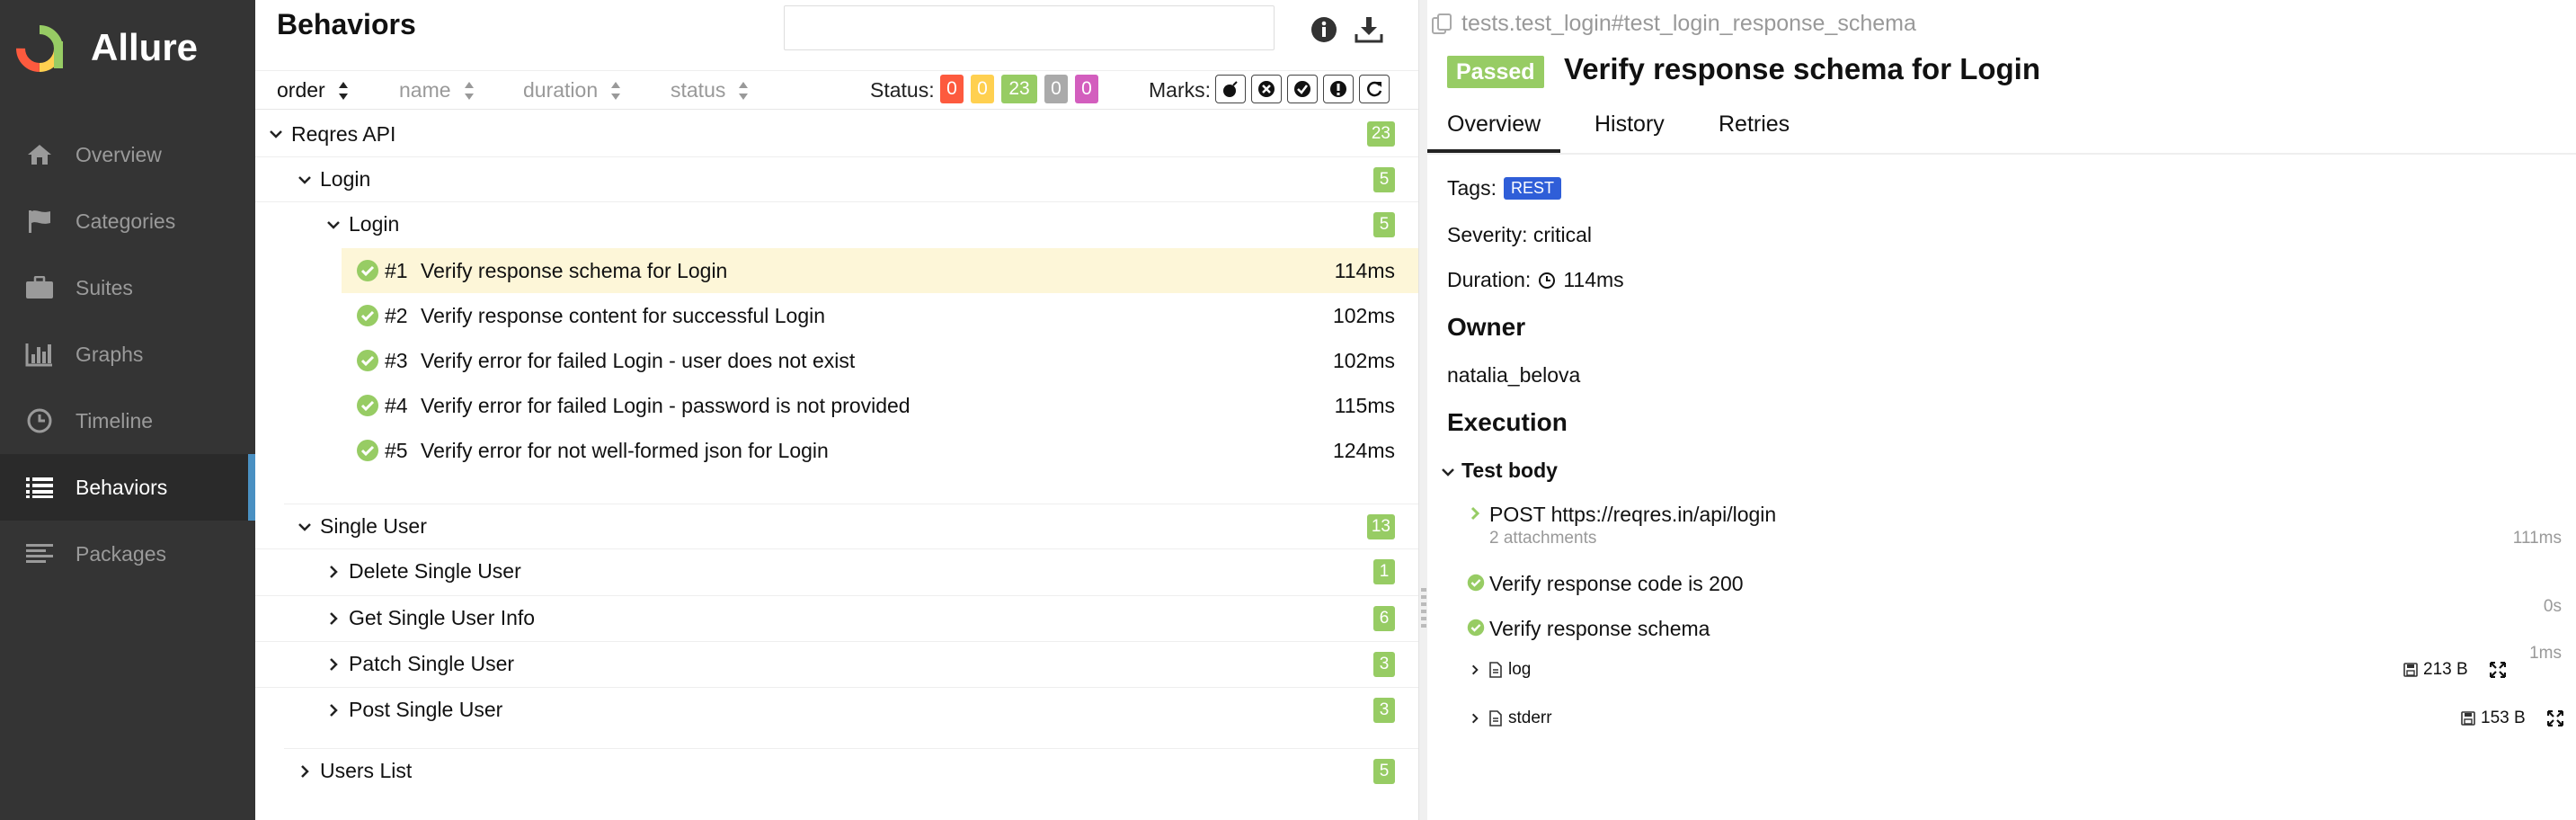 This screenshot has height=820, width=2576. I want to click on mark-flaky-toggle, so click(1230, 89).